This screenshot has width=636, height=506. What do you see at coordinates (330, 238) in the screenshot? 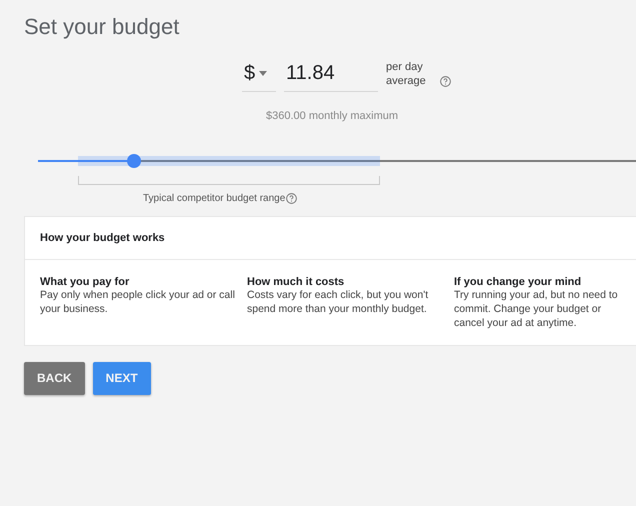
I see `card-heading: How your budget works` at bounding box center [330, 238].